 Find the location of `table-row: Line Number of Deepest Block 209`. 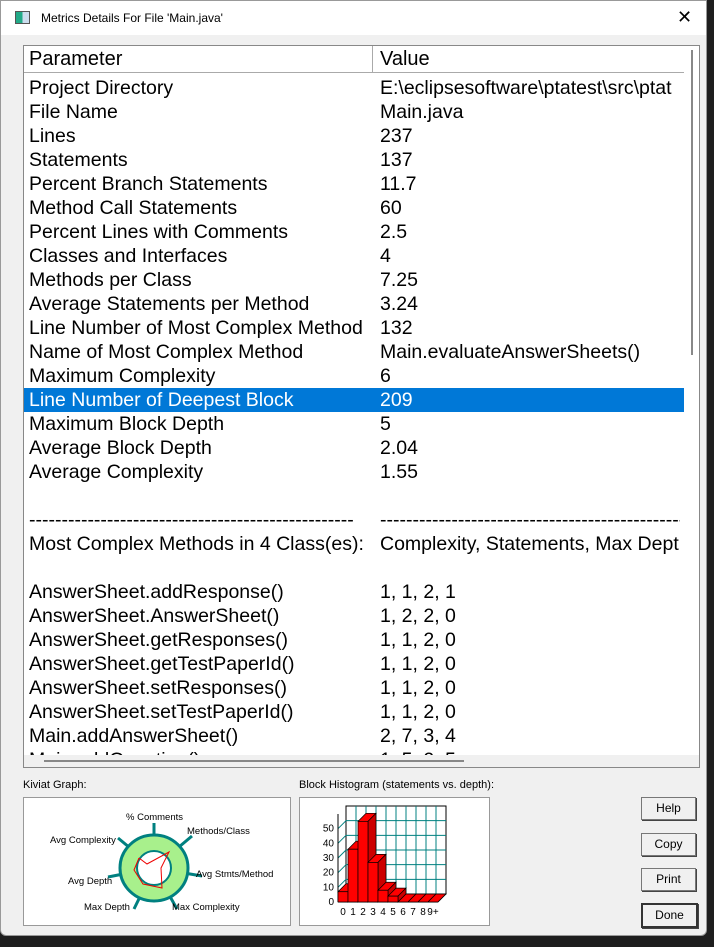

table-row: Line Number of Deepest Block 209 is located at coordinates (354, 400).